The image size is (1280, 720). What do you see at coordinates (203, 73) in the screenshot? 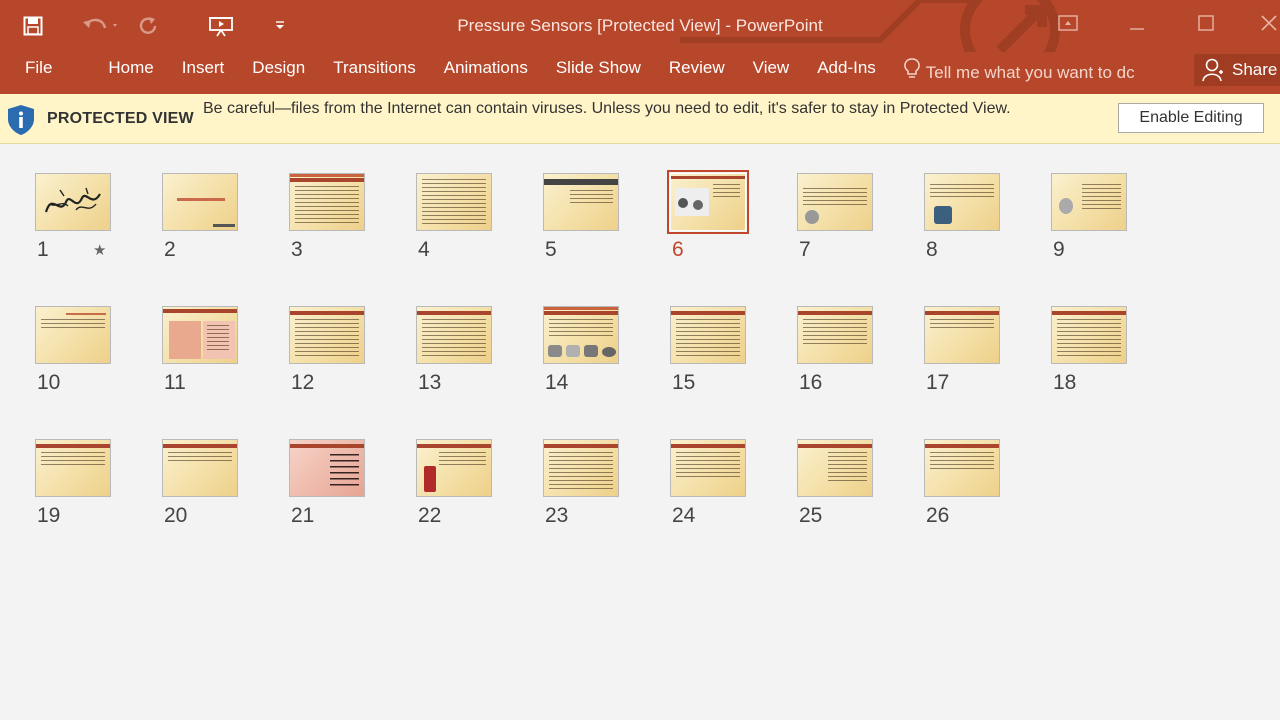
I see `tab-insert: Insert` at bounding box center [203, 73].